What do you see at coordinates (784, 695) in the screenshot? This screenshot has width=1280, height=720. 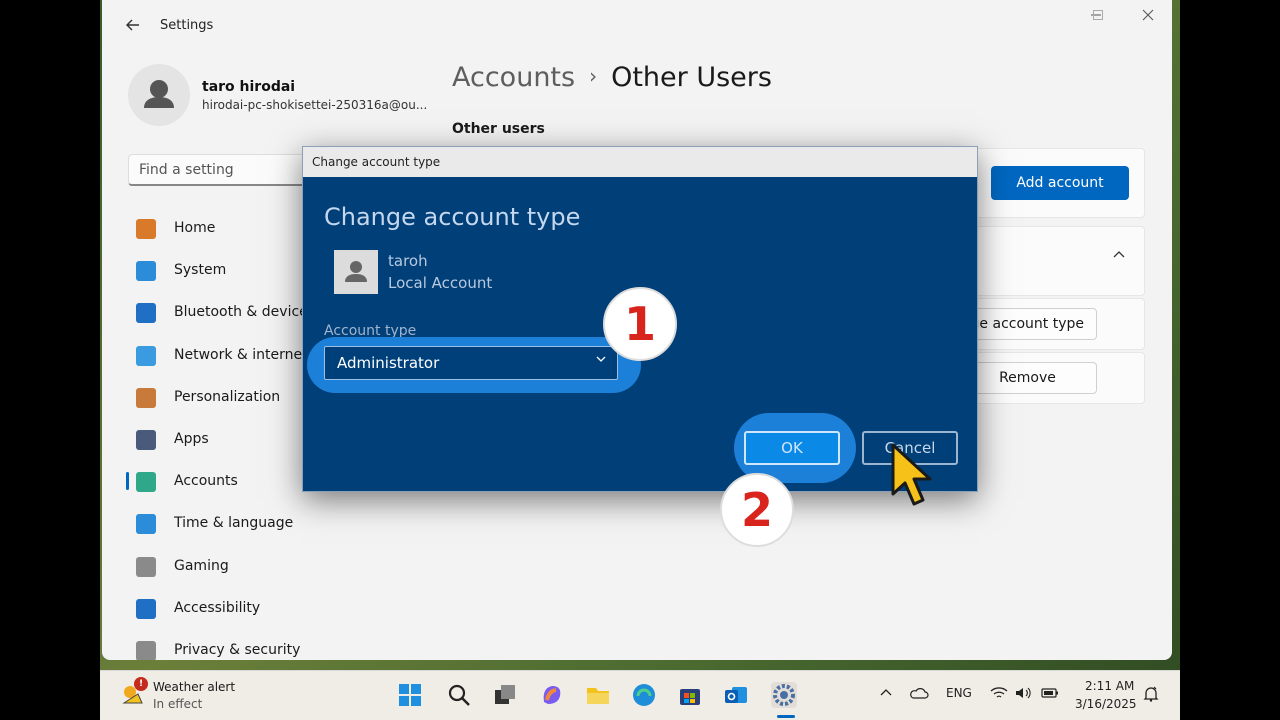 I see `settings-gear-icon` at bounding box center [784, 695].